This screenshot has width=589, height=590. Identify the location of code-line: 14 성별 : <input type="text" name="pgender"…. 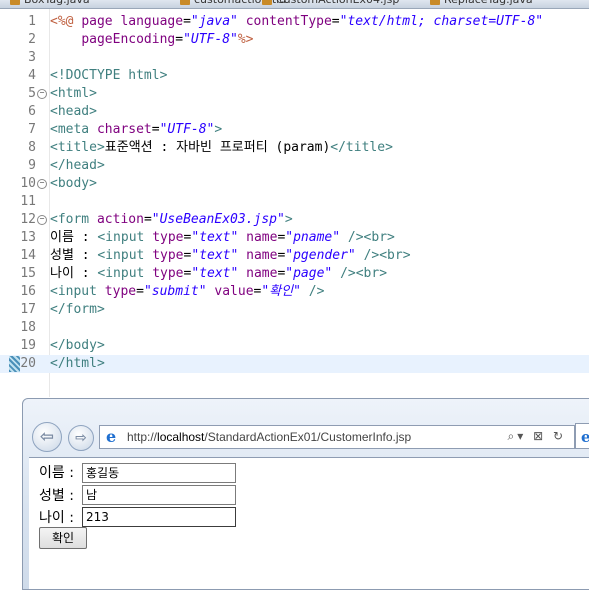
(294, 256).